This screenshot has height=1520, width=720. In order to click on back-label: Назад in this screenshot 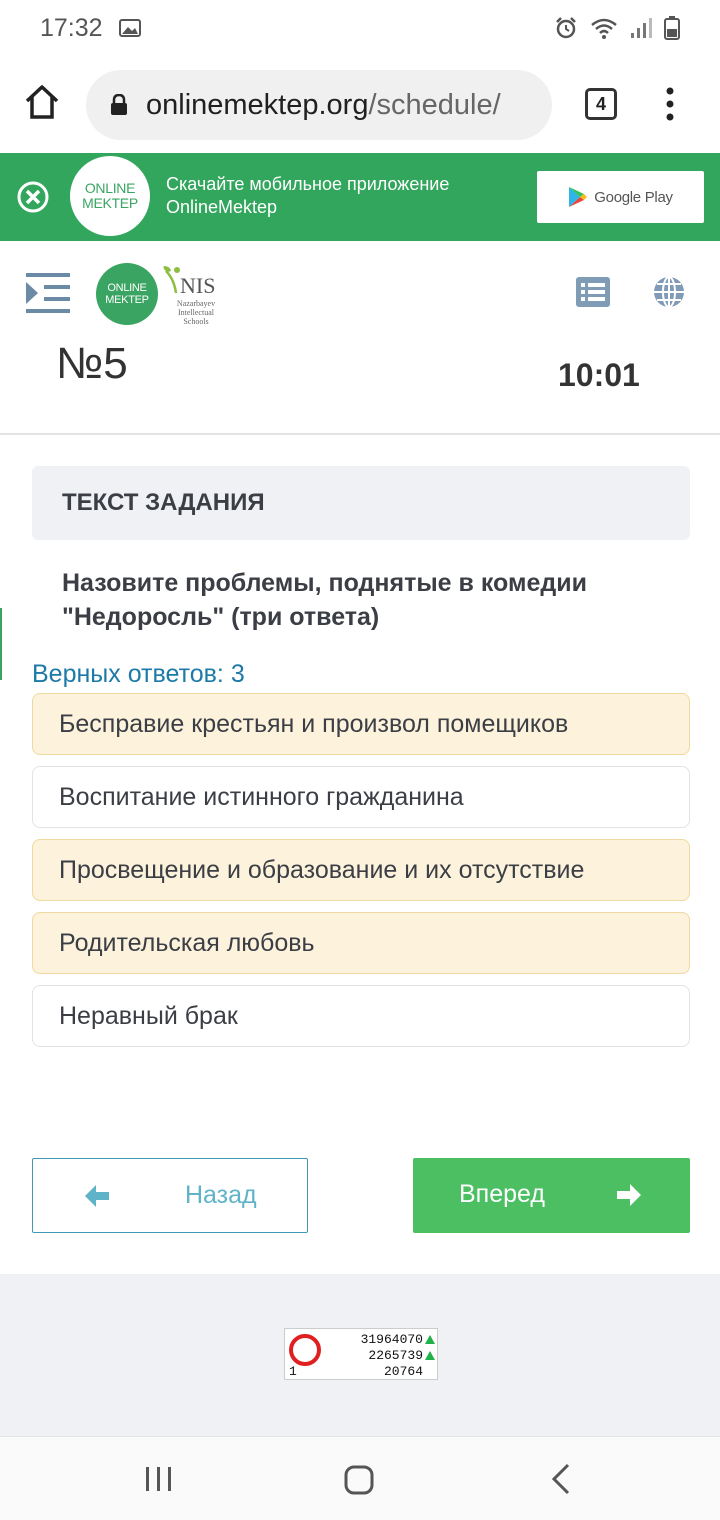, I will do `click(221, 1195)`.